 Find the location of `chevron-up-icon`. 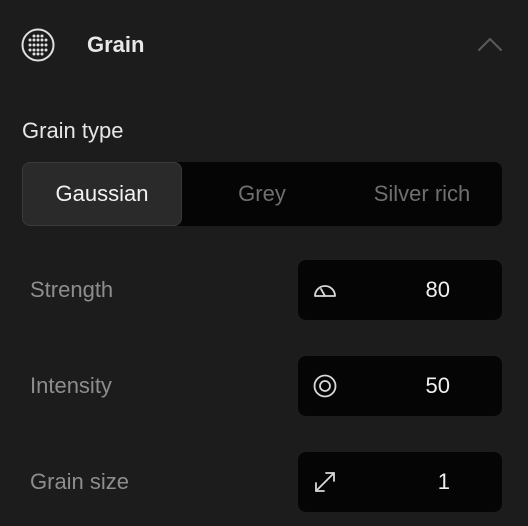

chevron-up-icon is located at coordinates (490, 45).